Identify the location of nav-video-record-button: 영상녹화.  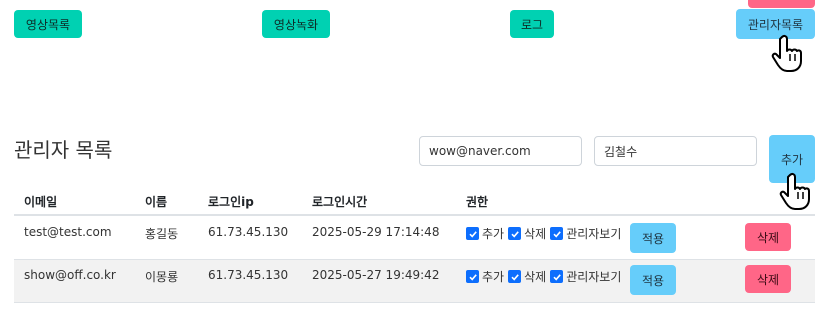
(296, 24).